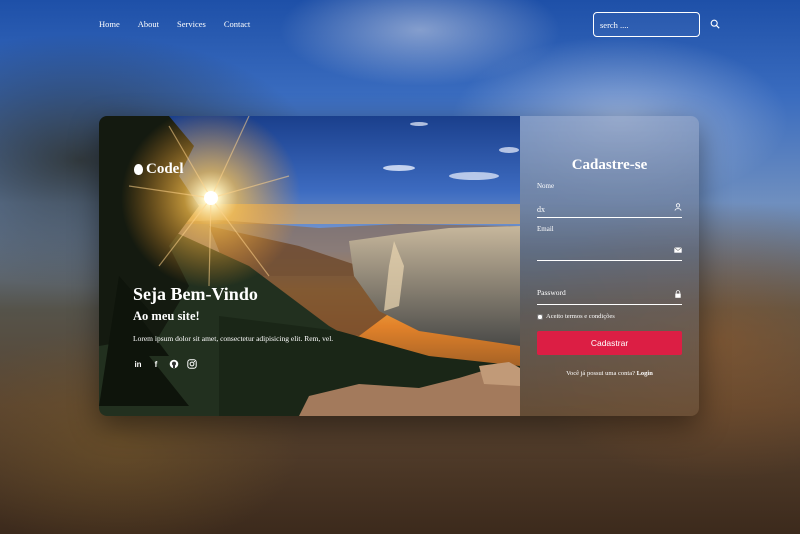 This screenshot has width=800, height=534. I want to click on terms-checkbox, so click(540, 316).